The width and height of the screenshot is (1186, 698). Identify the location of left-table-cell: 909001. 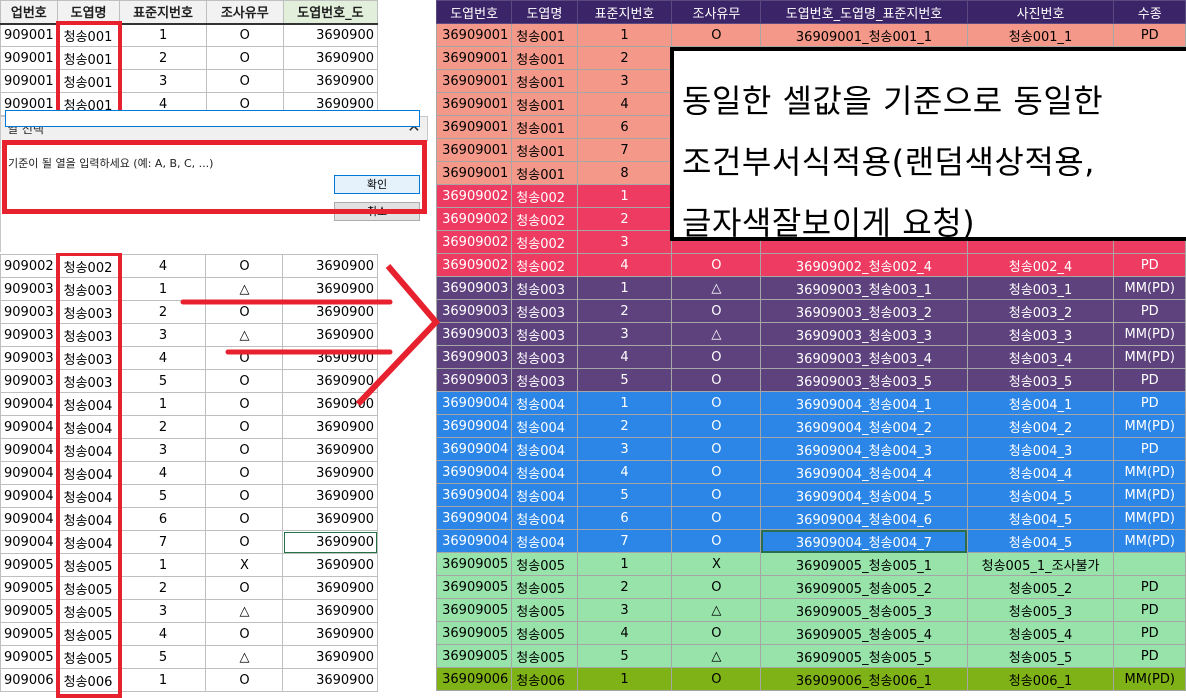
(29, 35).